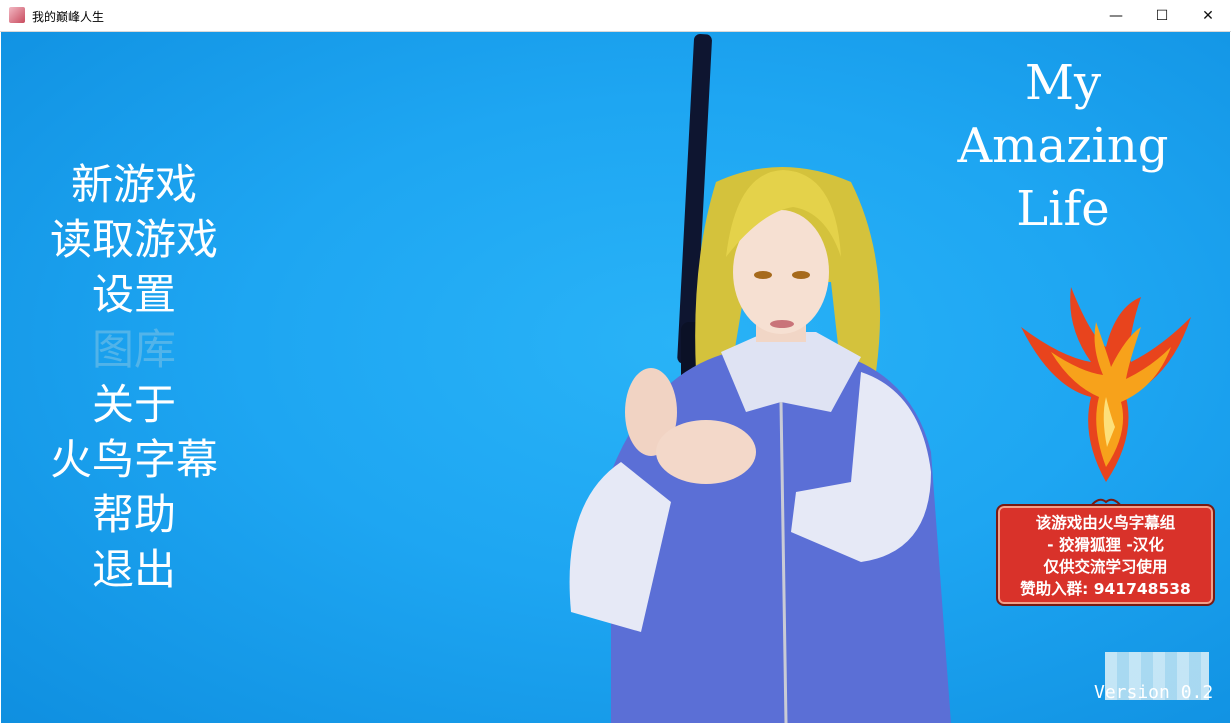  What do you see at coordinates (134, 239) in the screenshot?
I see `menu-load-game: 读取游戏` at bounding box center [134, 239].